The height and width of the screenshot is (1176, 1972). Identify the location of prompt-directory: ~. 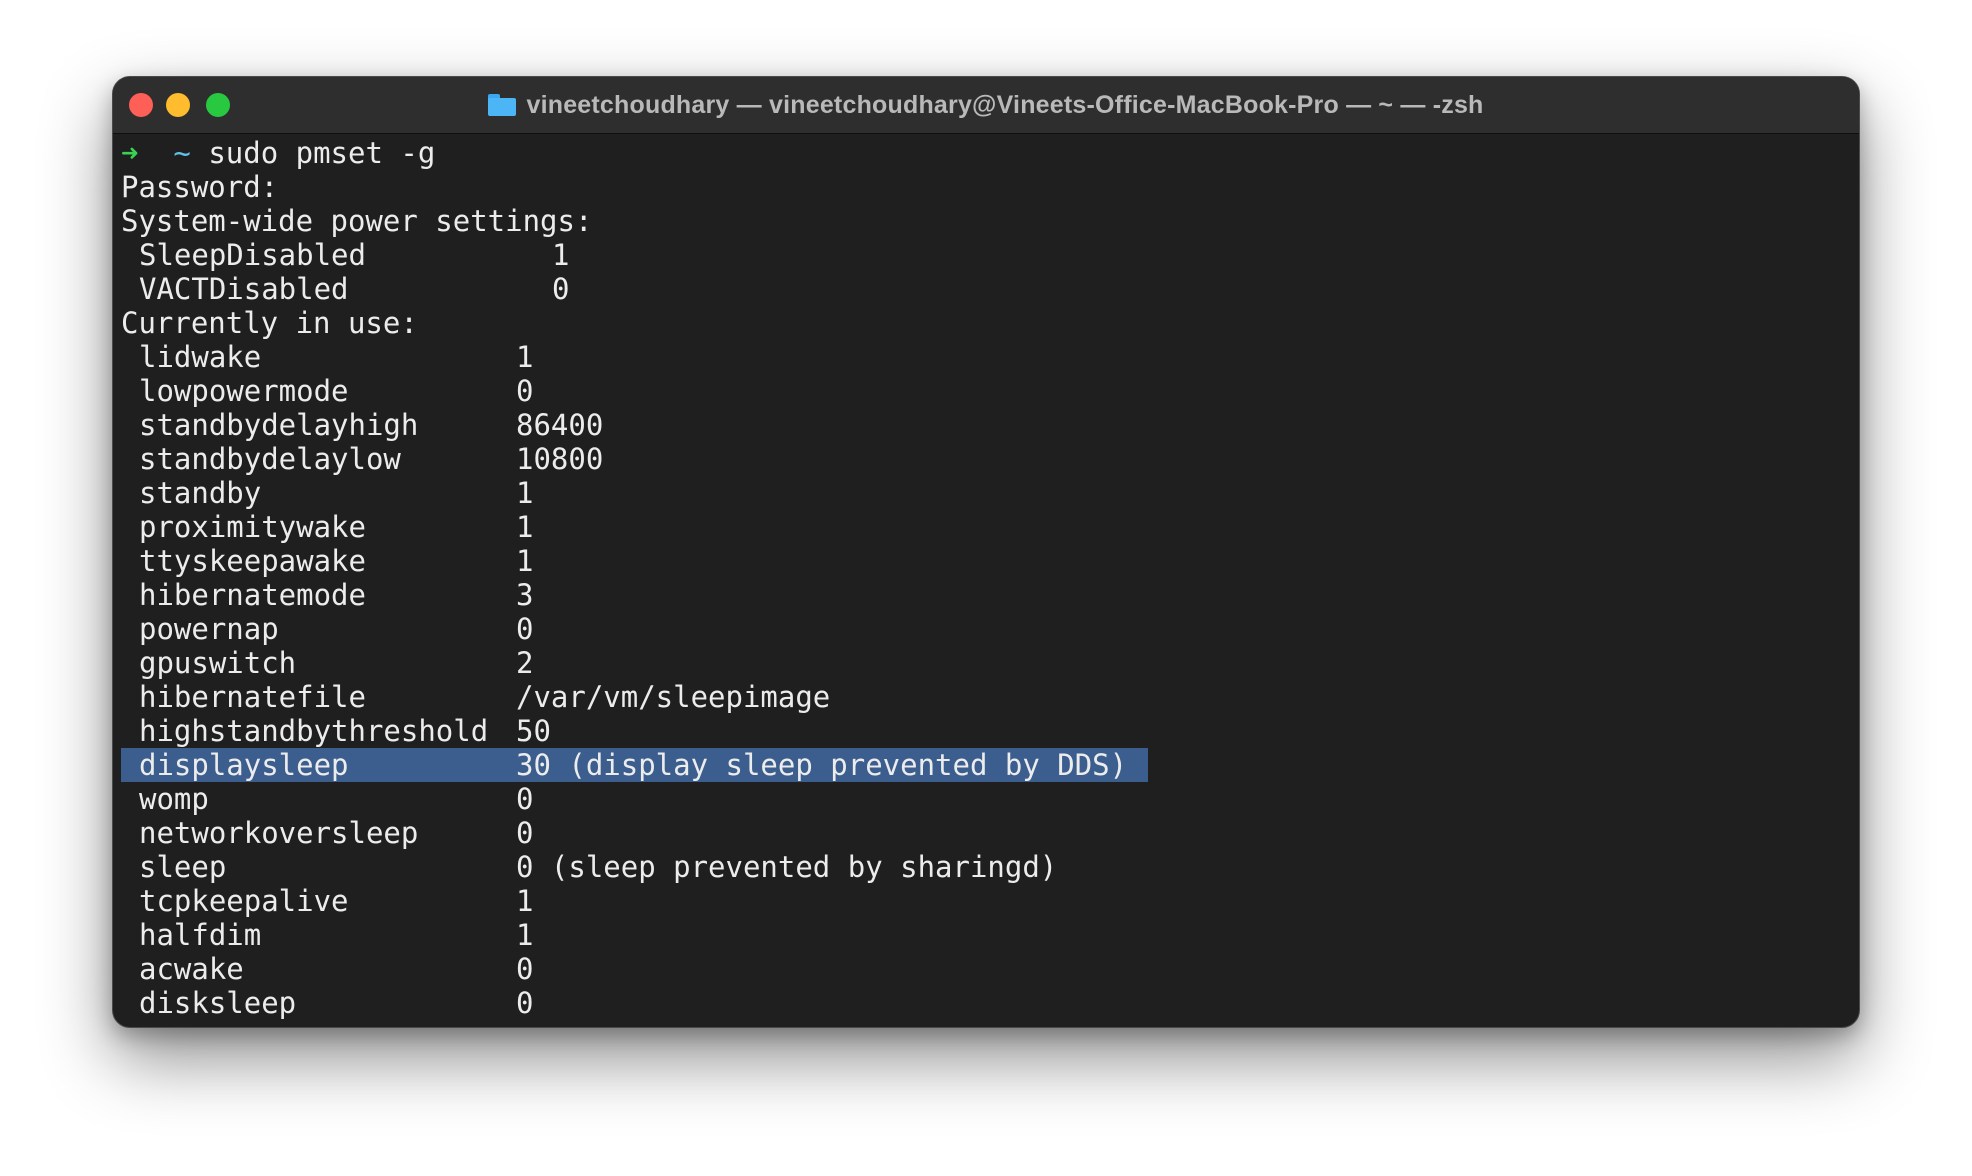
(182, 153).